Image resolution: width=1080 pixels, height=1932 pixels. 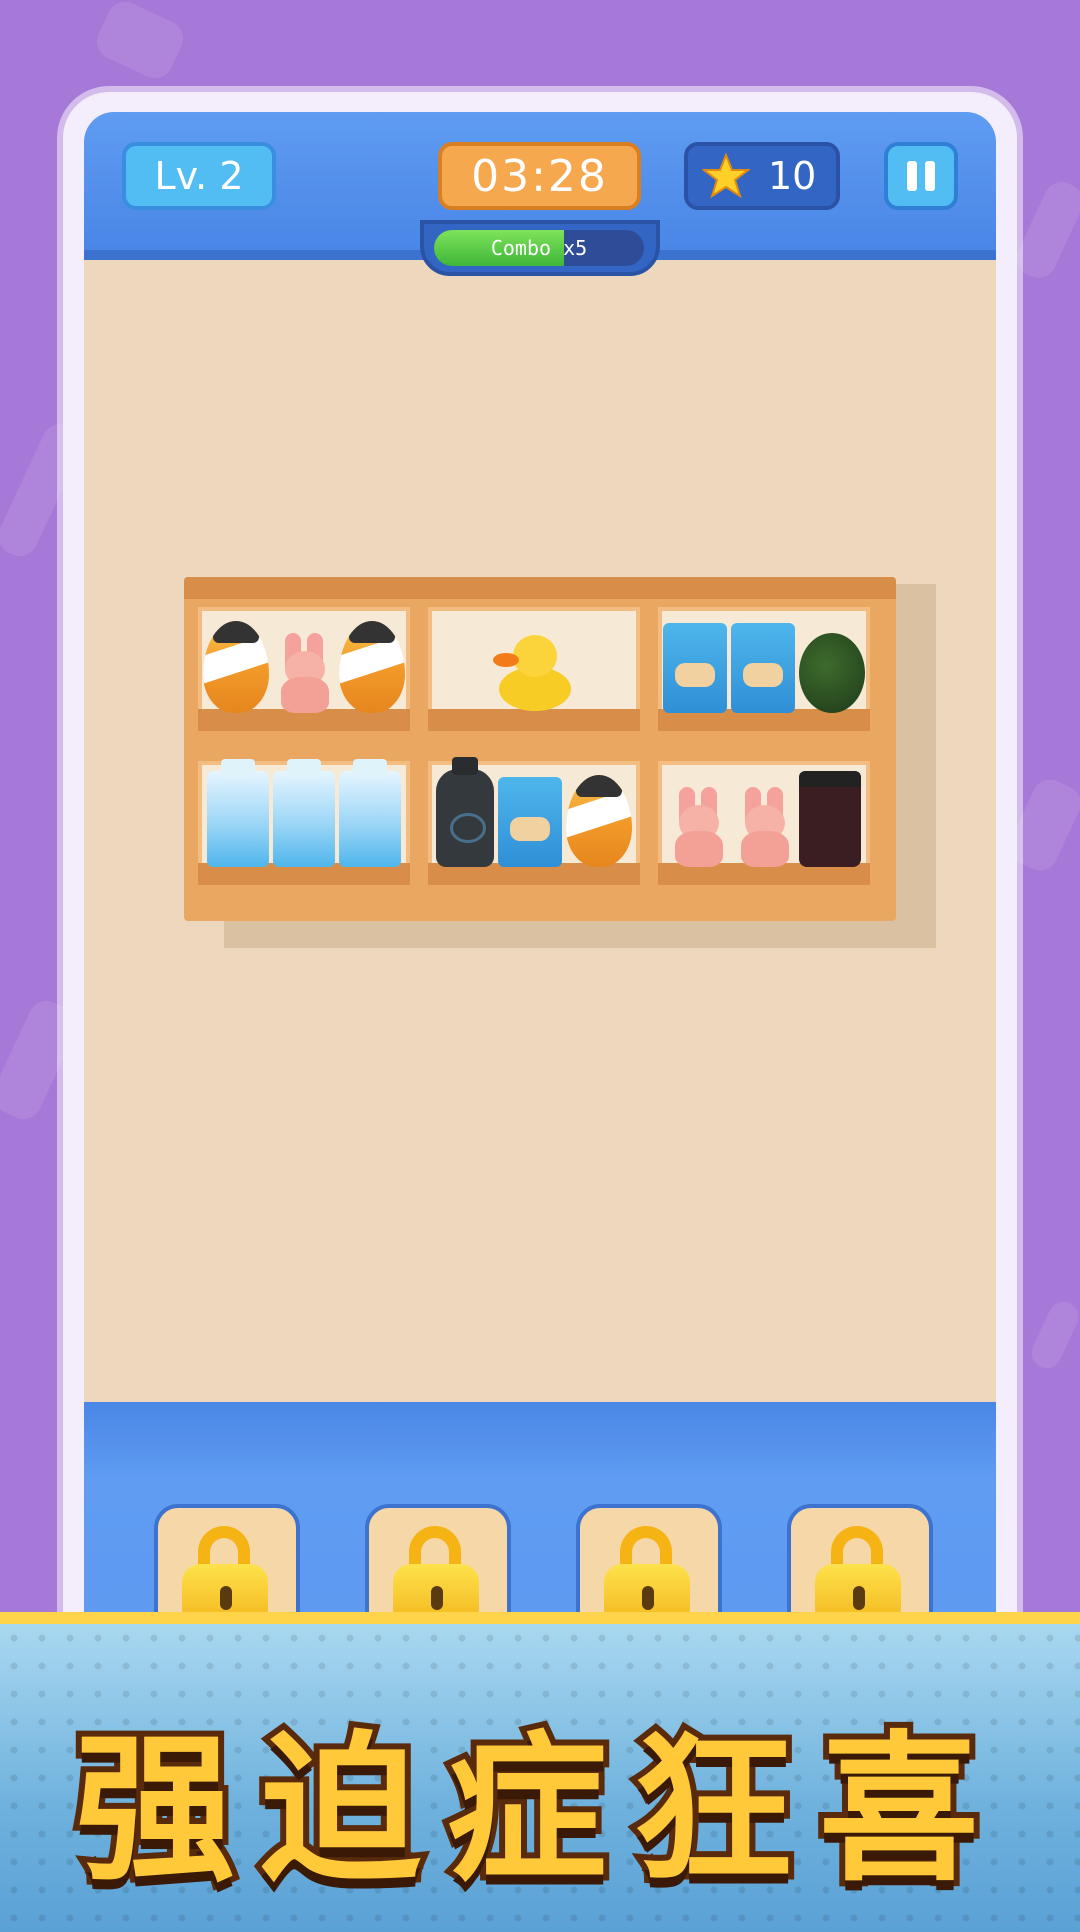 I want to click on duck-item, so click(x=534, y=673).